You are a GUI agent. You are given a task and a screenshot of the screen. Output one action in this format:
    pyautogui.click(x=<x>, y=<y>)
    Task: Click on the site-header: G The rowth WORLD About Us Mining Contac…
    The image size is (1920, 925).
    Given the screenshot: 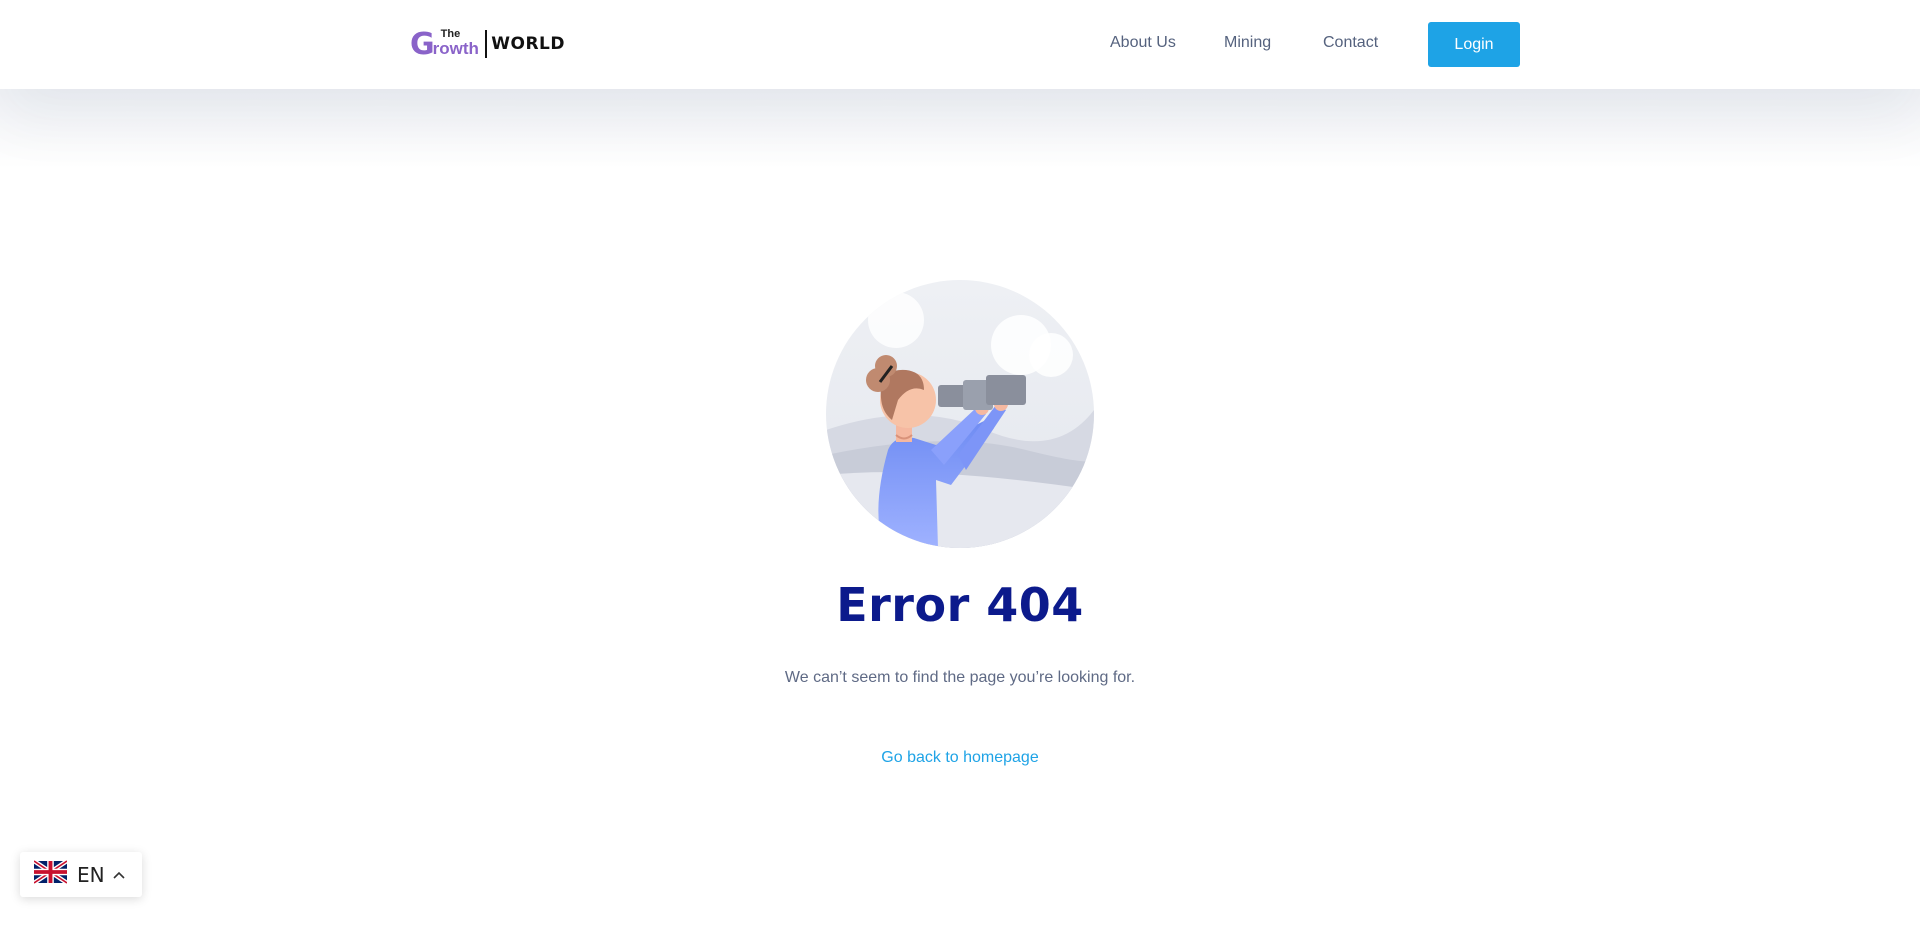 What is the action you would take?
    pyautogui.click(x=960, y=44)
    